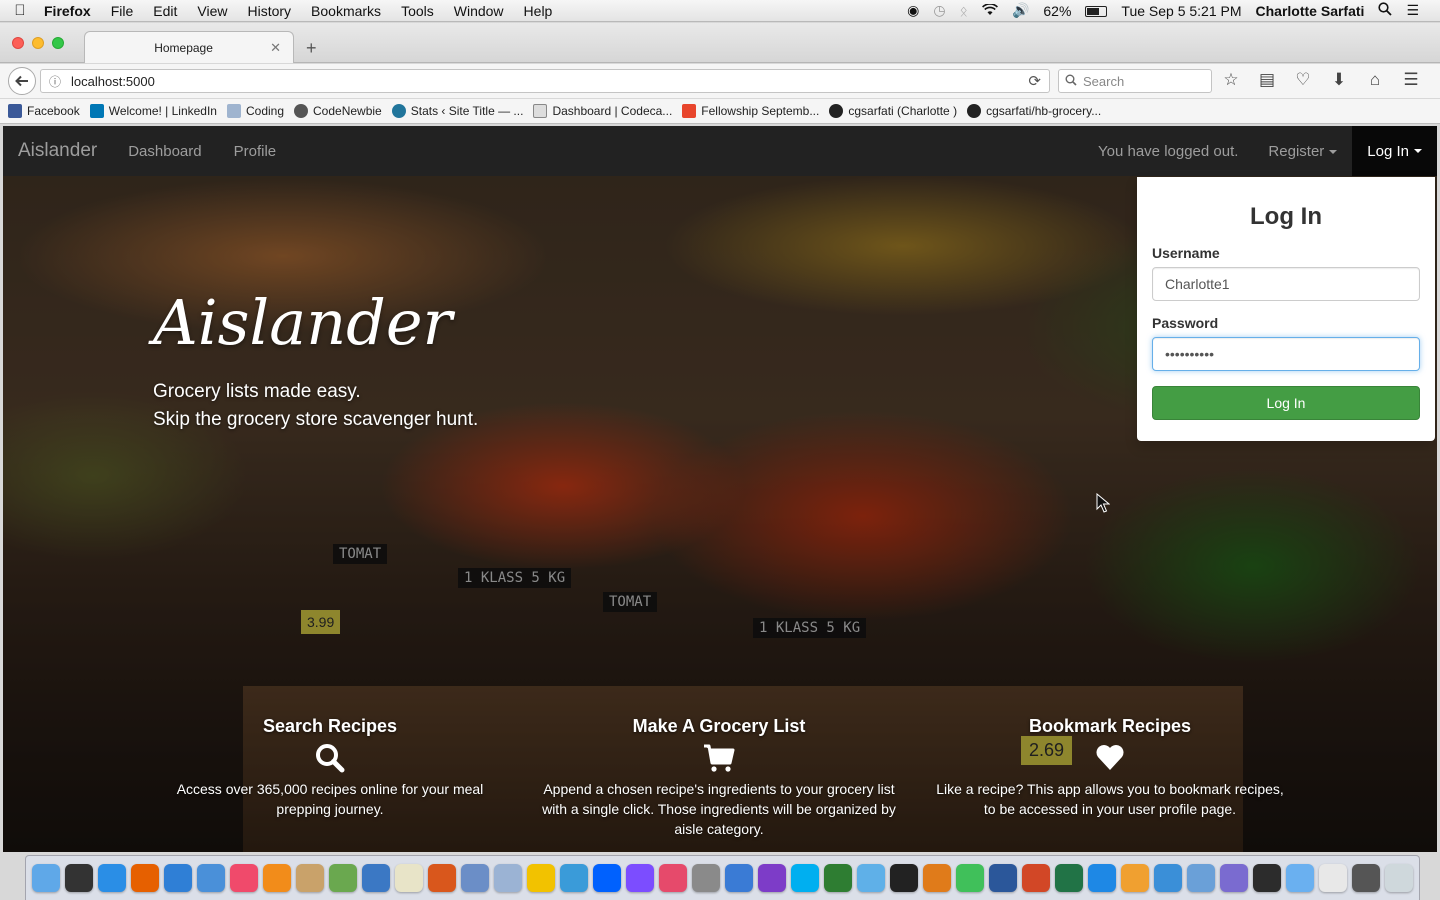 Image resolution: width=1440 pixels, height=900 pixels. I want to click on volume-icon: 🔊, so click(1020, 10).